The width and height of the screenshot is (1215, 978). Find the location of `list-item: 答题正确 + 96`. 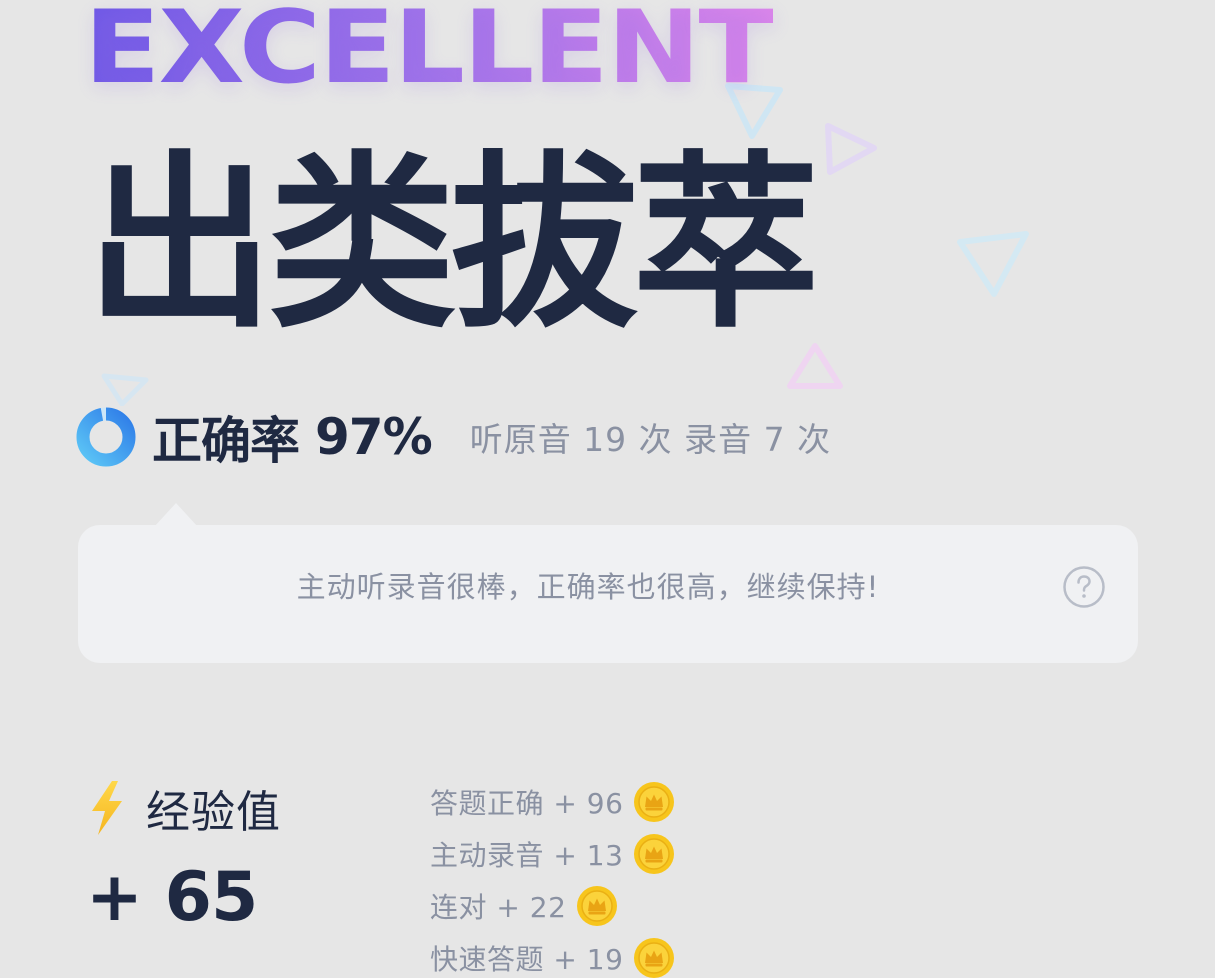

list-item: 答题正确 + 96 is located at coordinates (552, 802).